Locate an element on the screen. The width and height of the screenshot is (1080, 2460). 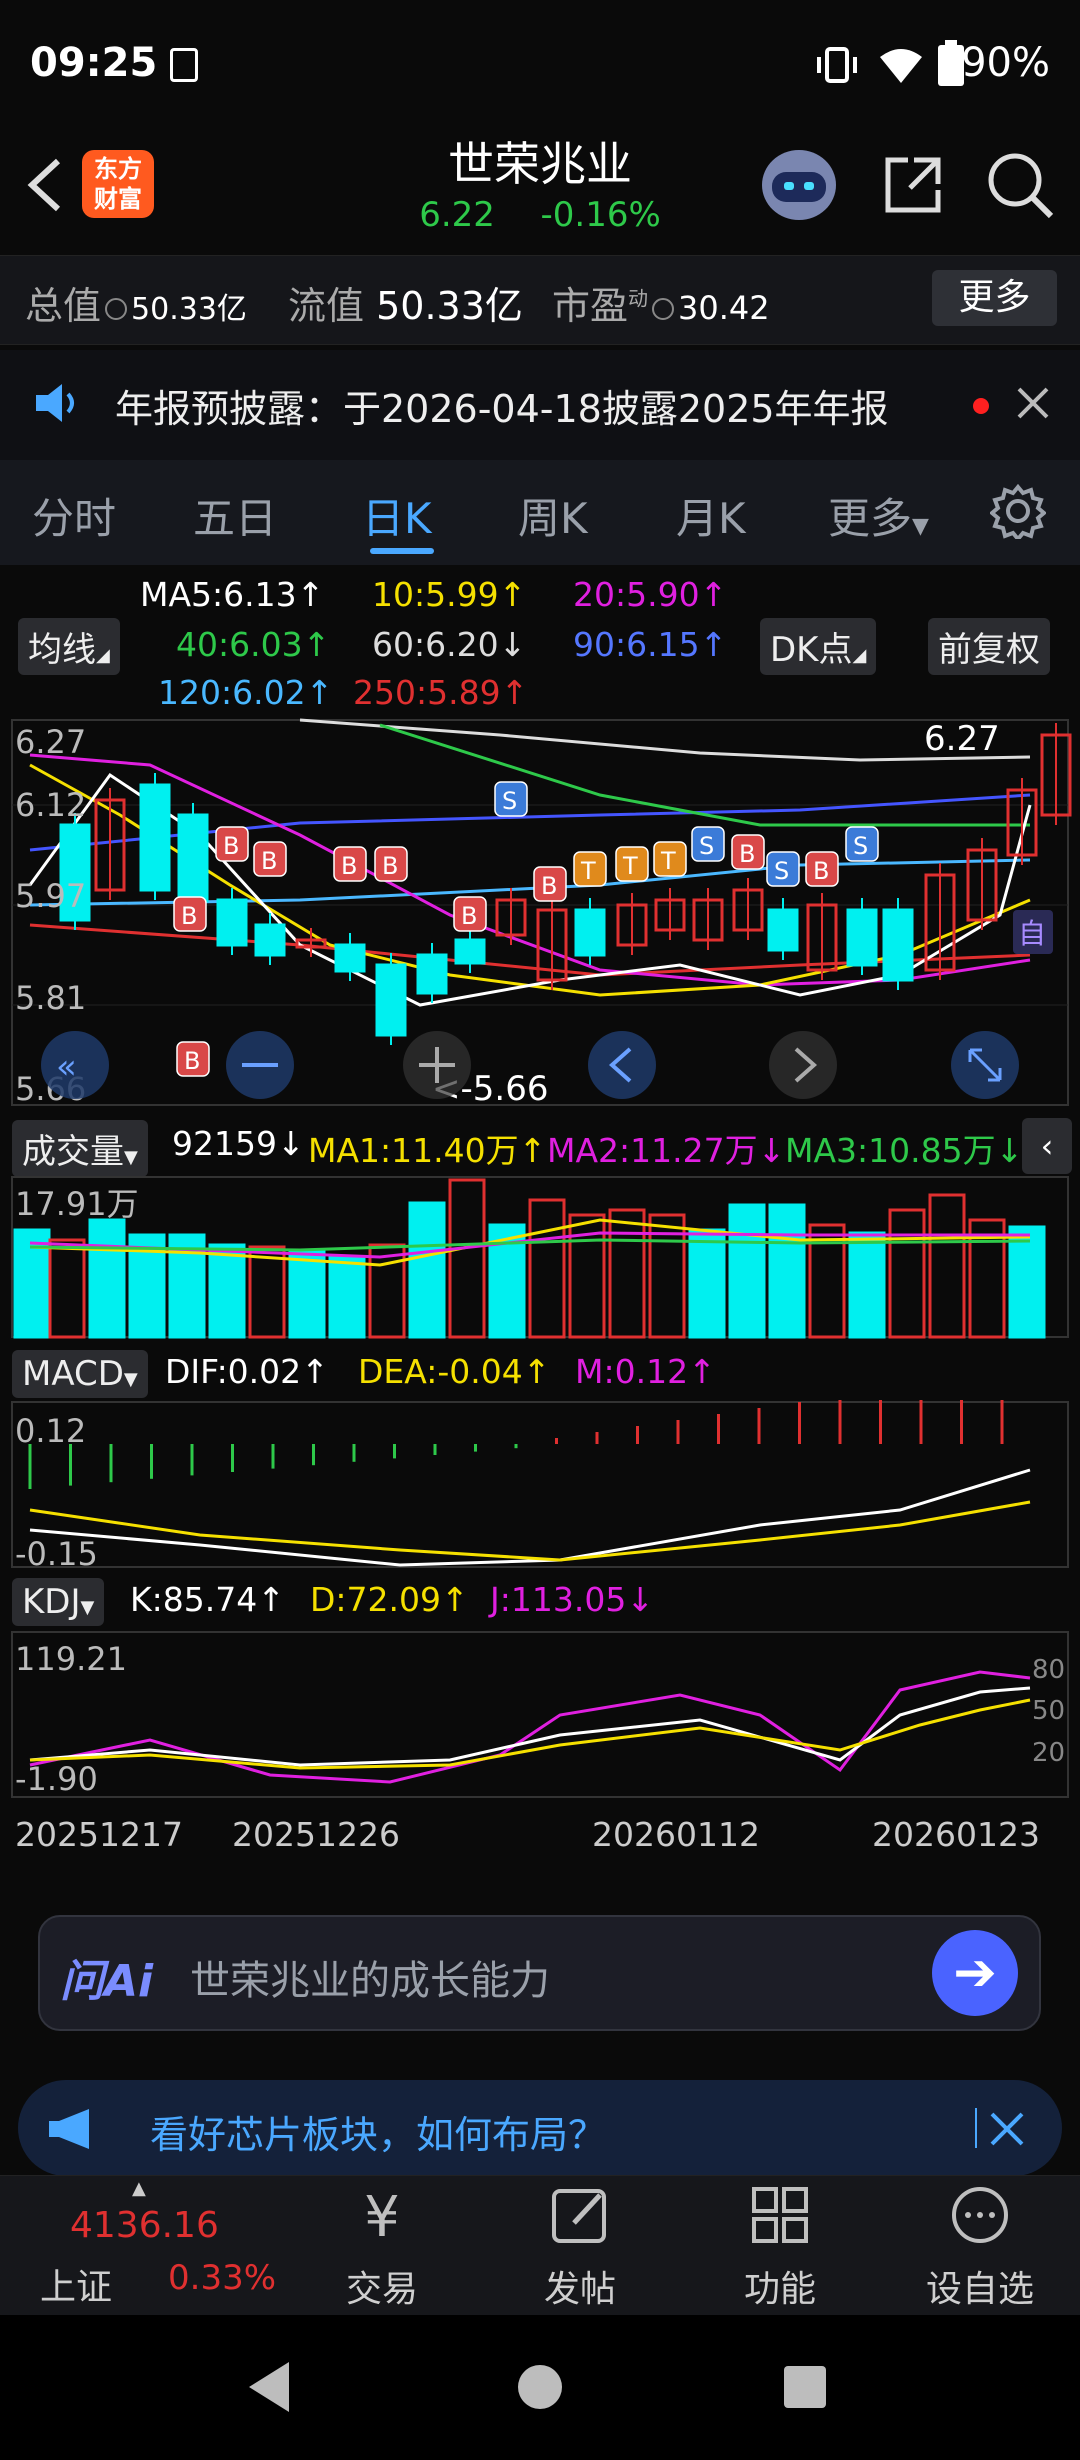
index-name: 上证 is located at coordinates (76, 2284).